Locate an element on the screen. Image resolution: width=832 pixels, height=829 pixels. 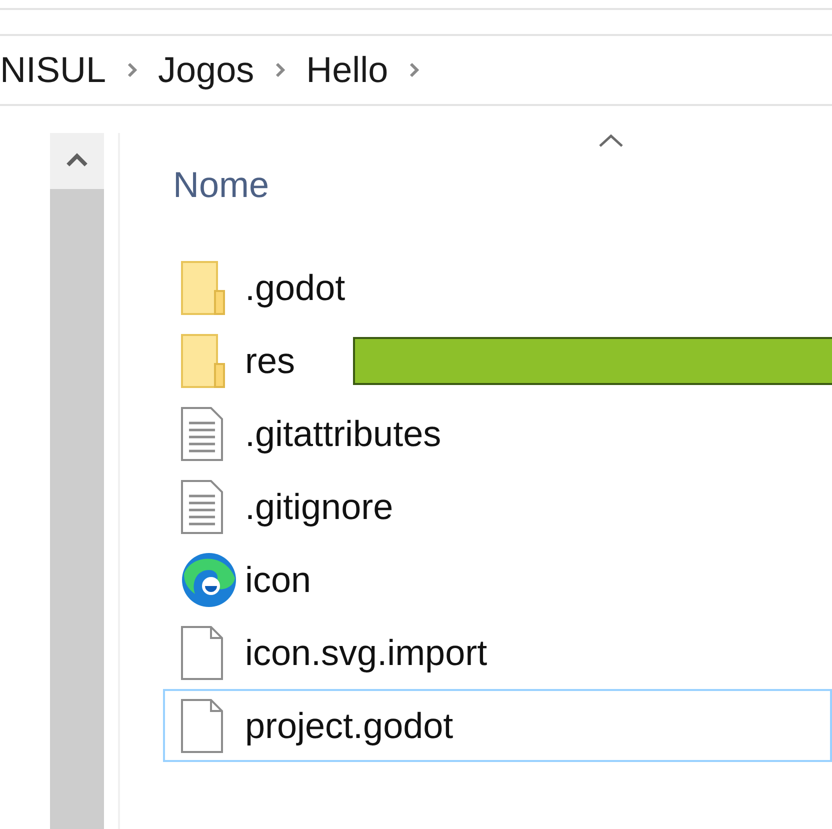
file-name: res is located at coordinates (270, 360).